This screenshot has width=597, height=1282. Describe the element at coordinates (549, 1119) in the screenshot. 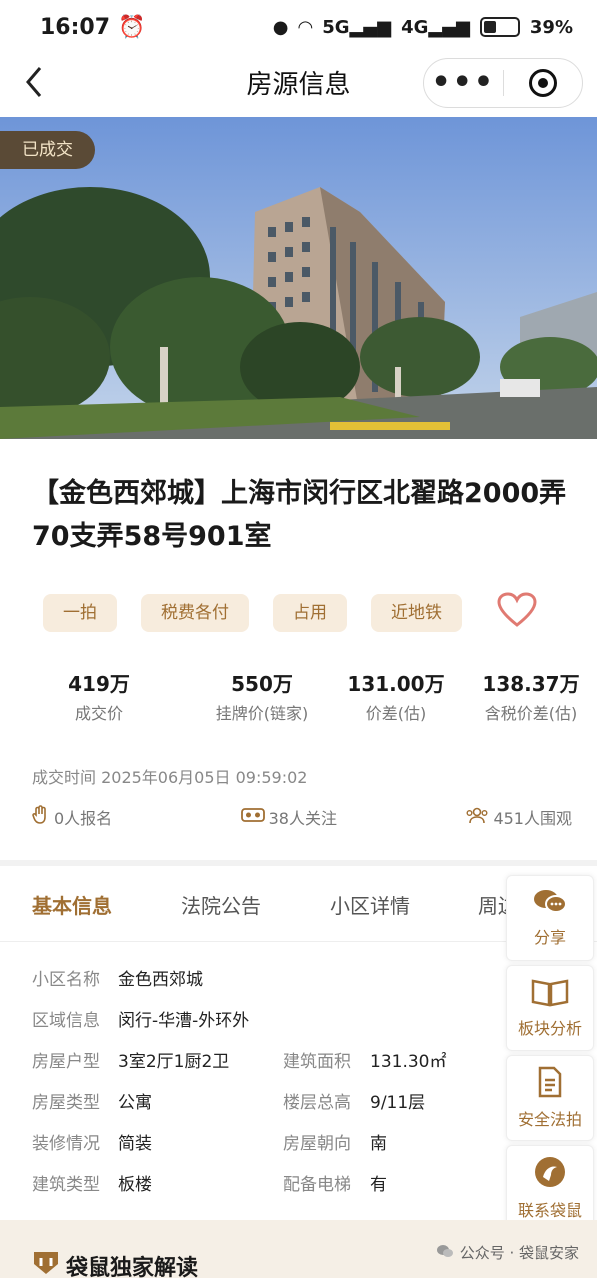

I see `safe-auction-label: 安全法拍` at that location.